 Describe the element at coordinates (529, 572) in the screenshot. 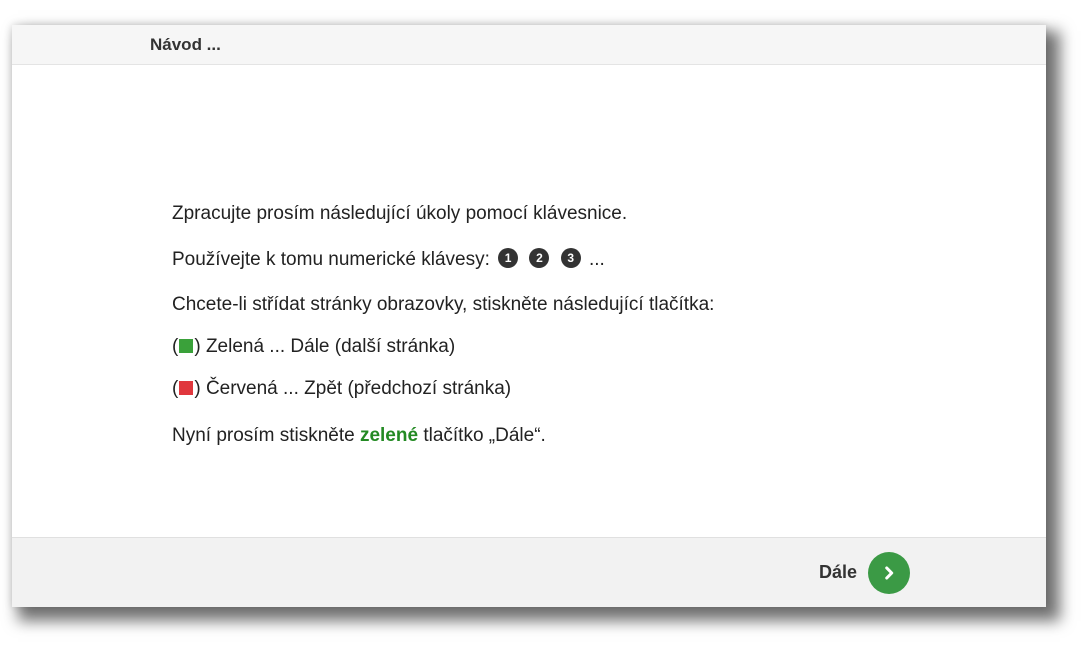

I see `dialog-footer: Dále` at that location.